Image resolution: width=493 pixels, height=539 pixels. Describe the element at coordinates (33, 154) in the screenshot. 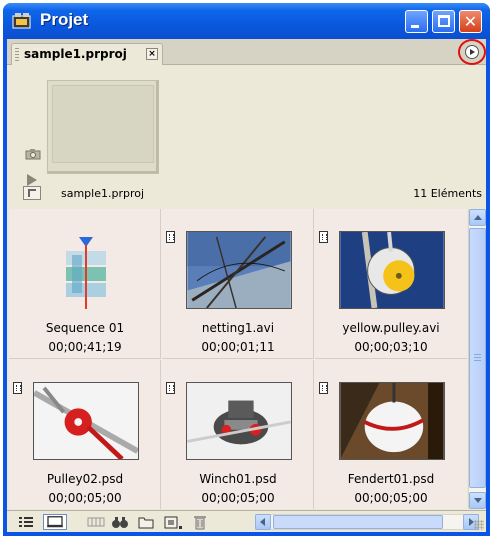

I see `poster-frame-camera-icon` at that location.